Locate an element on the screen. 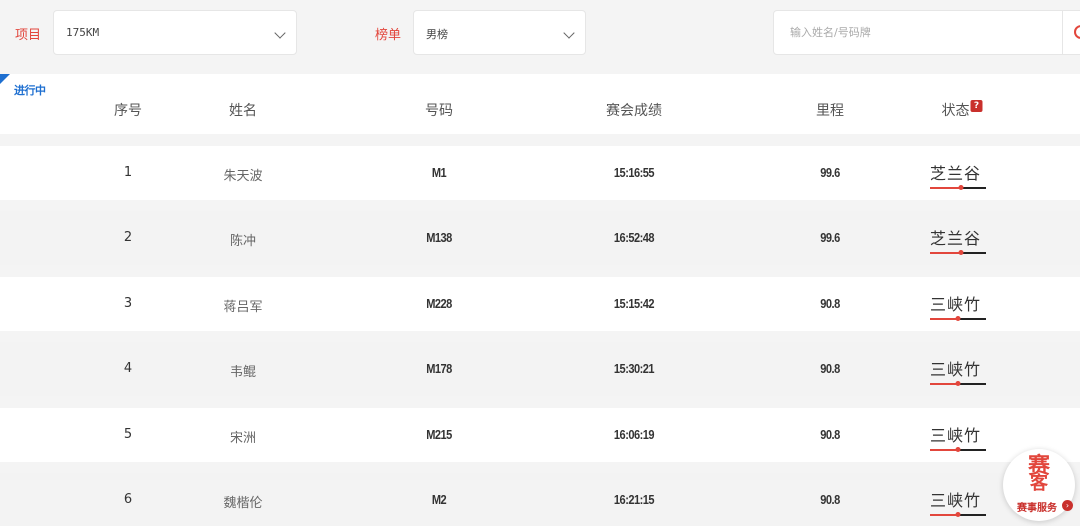 The width and height of the screenshot is (1080, 526). header-name: 姓名 is located at coordinates (243, 111).